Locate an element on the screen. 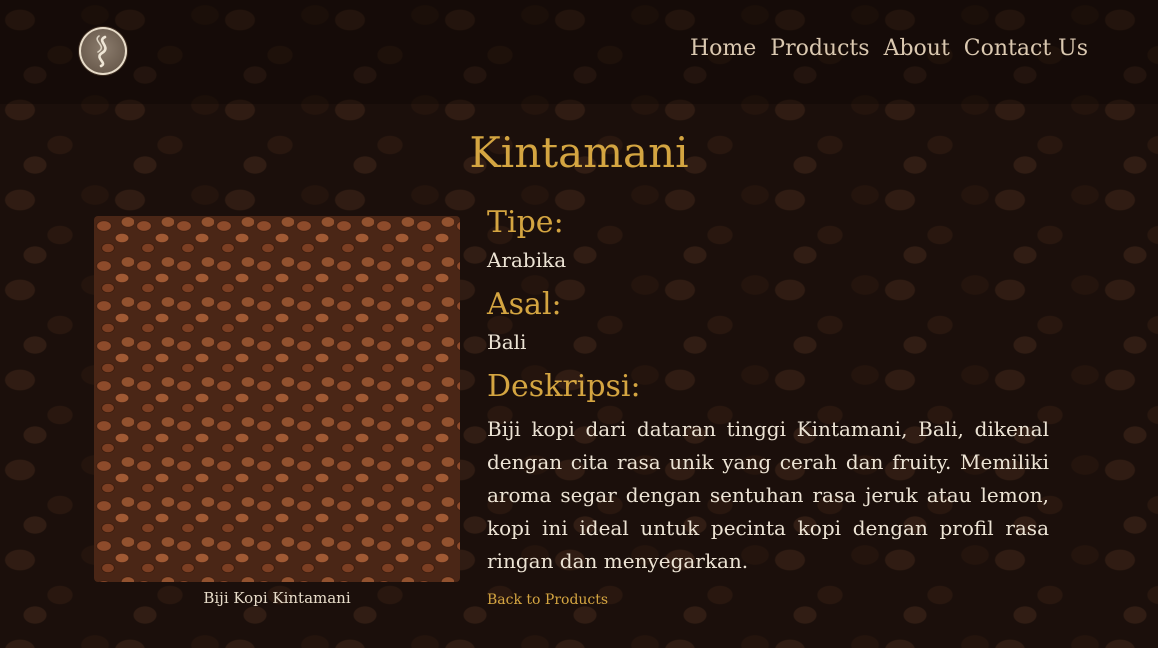 The height and width of the screenshot is (648, 1158). back-to-products-link: Back to Products is located at coordinates (768, 600).